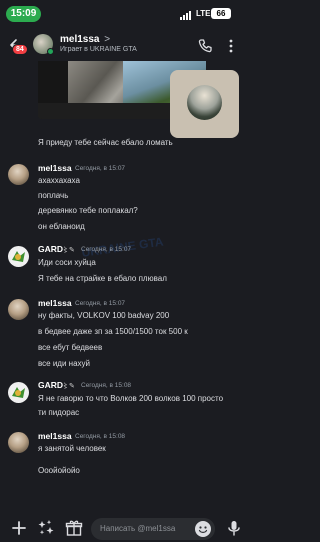  What do you see at coordinates (70, 347) in the screenshot?
I see `message-text: все ебут бедвеев` at bounding box center [70, 347].